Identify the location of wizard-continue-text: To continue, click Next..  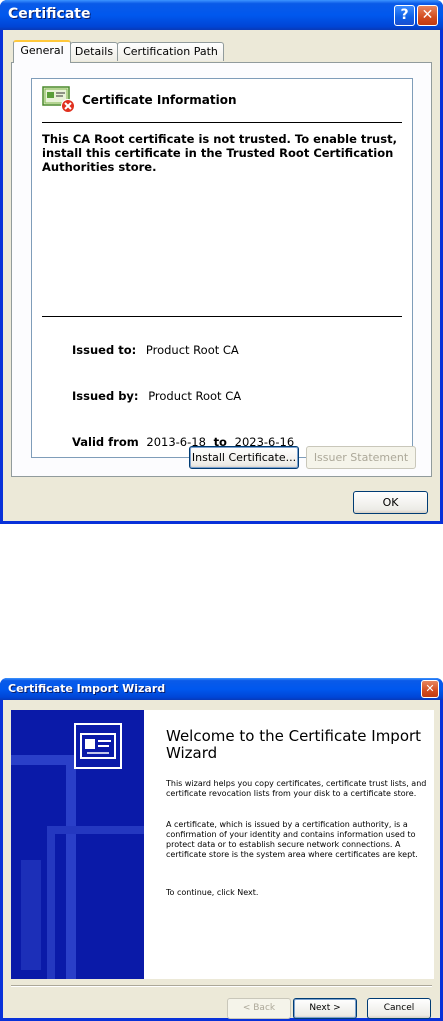
(212, 892).